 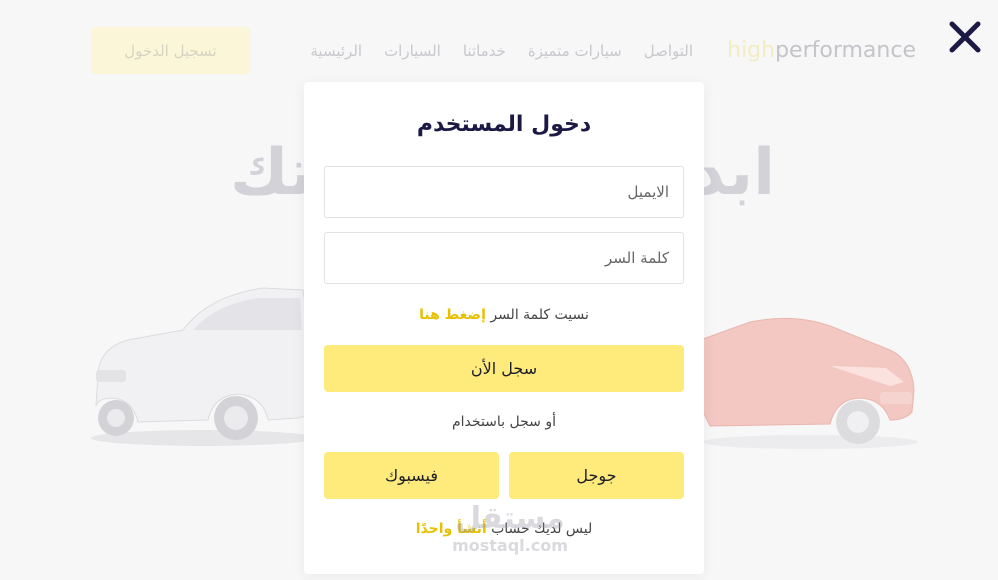 I want to click on facebook-login-button: فيسبوك, so click(x=411, y=475).